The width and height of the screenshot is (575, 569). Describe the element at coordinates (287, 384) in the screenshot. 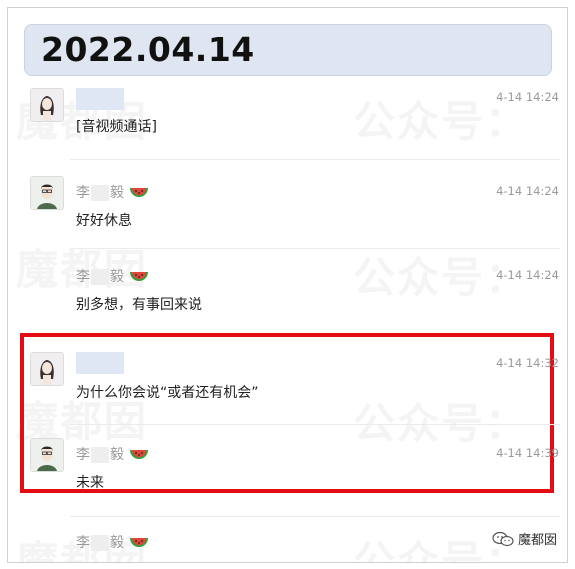

I see `chat-message: 4-14 14:32 为什么你会说“或者还有机会”` at that location.